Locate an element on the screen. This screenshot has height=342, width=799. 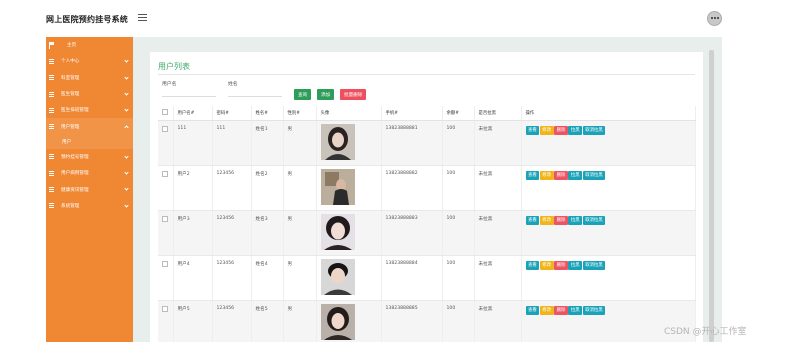
sidebar-item-appointments: 预约挂号管理 is located at coordinates (89, 157).